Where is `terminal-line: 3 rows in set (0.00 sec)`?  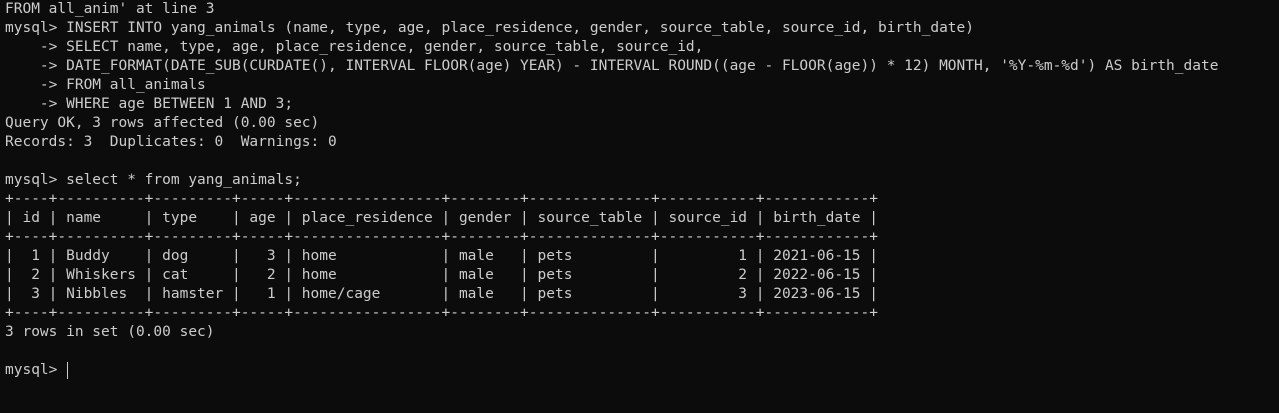 terminal-line: 3 rows in set (0.00 sec) is located at coordinates (110, 332).